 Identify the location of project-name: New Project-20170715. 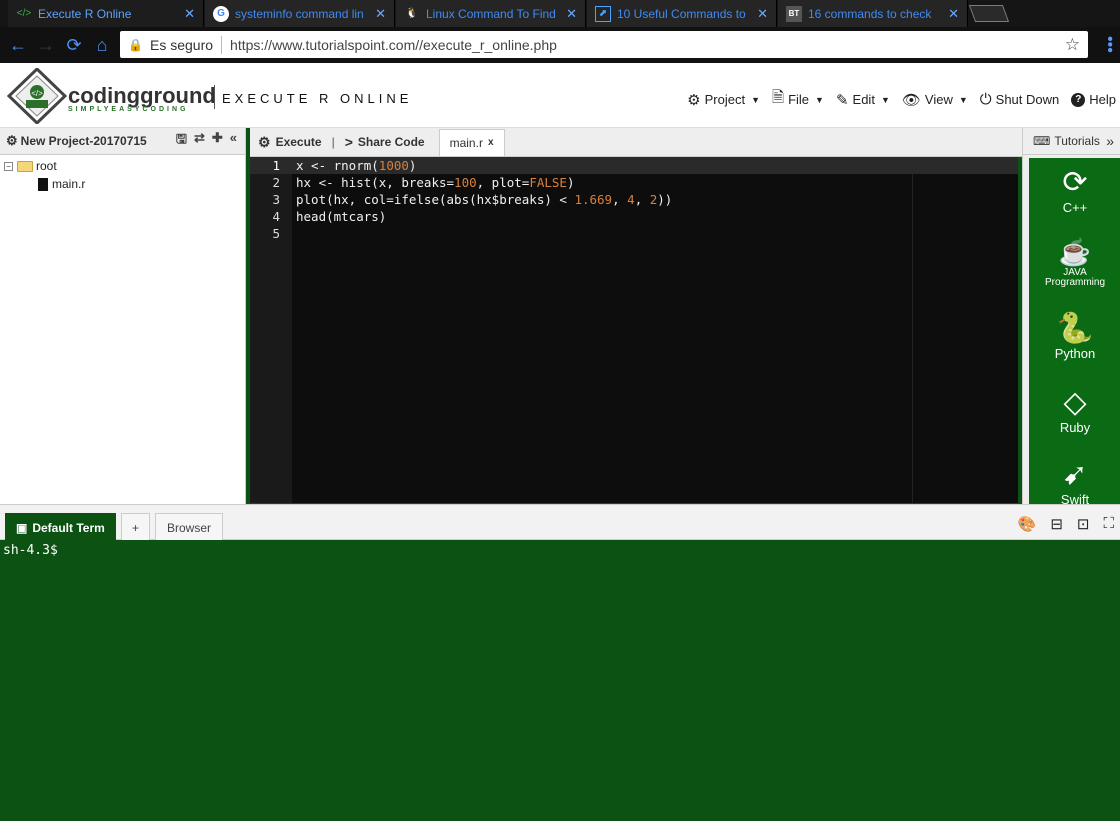
(84, 141).